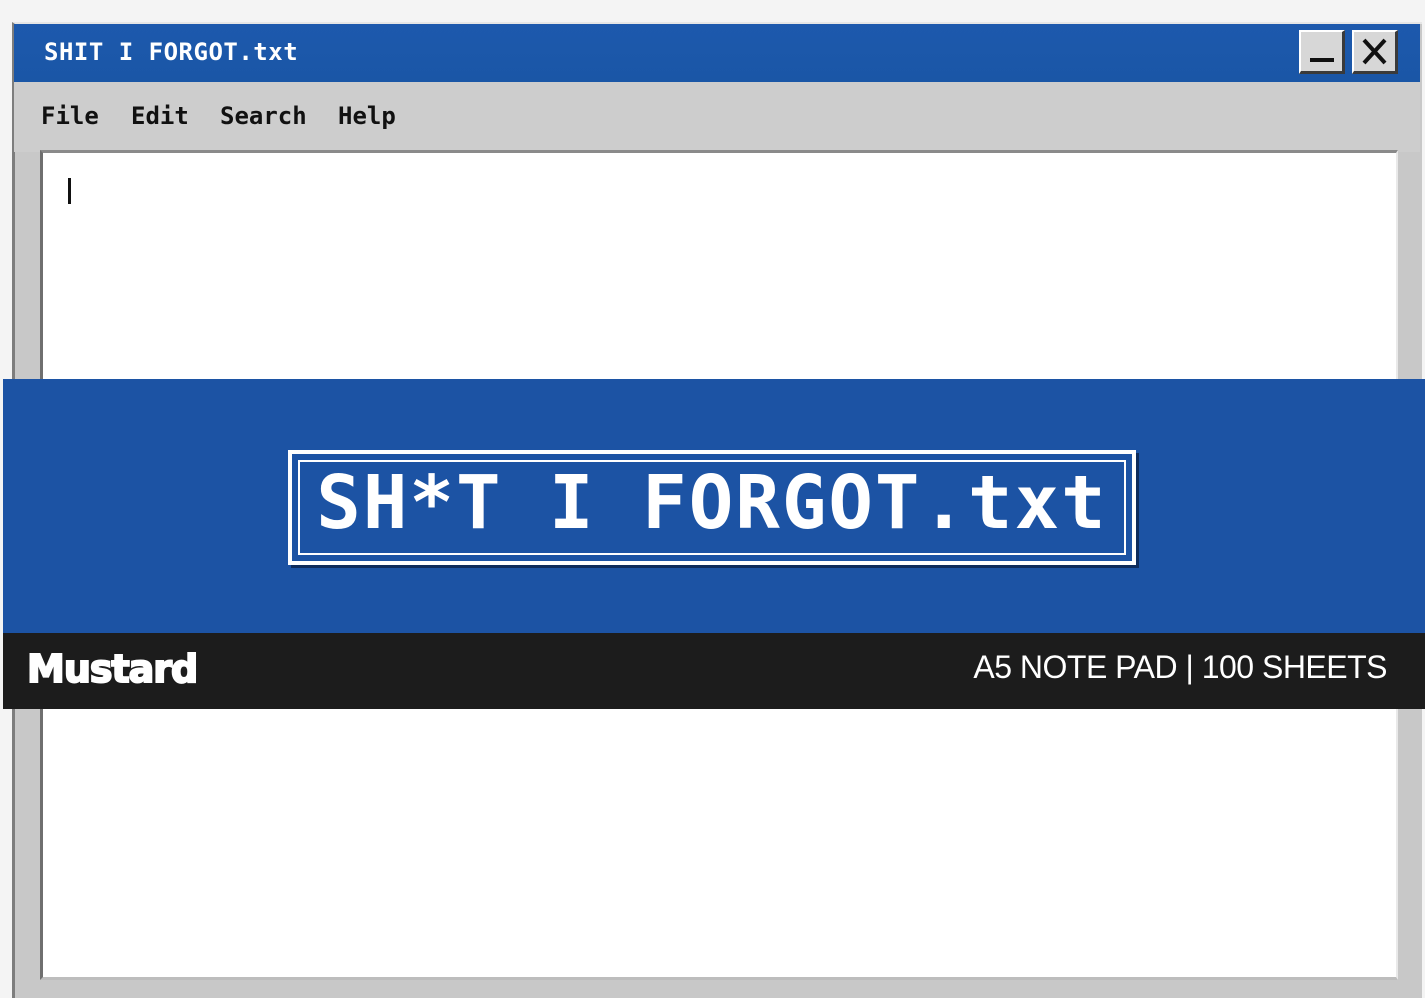  Describe the element at coordinates (712, 503) in the screenshot. I see `product-label: SH*T I FORGOT.txt` at that location.